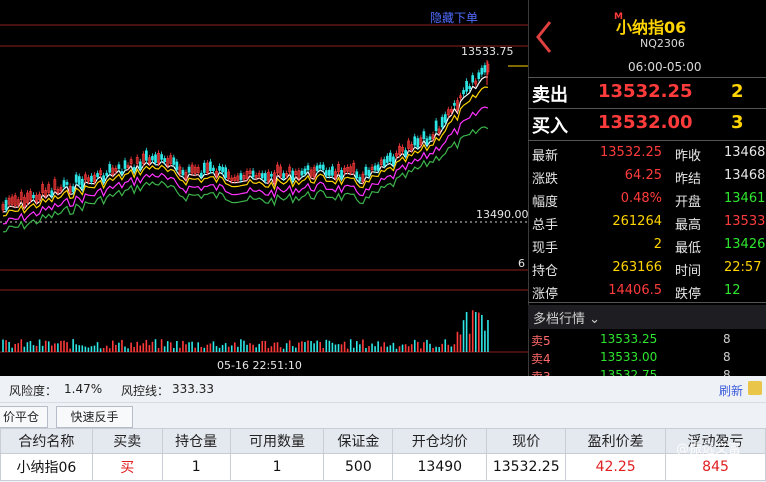 This screenshot has width=766, height=482. I want to click on column-header: 保证金, so click(358, 441).